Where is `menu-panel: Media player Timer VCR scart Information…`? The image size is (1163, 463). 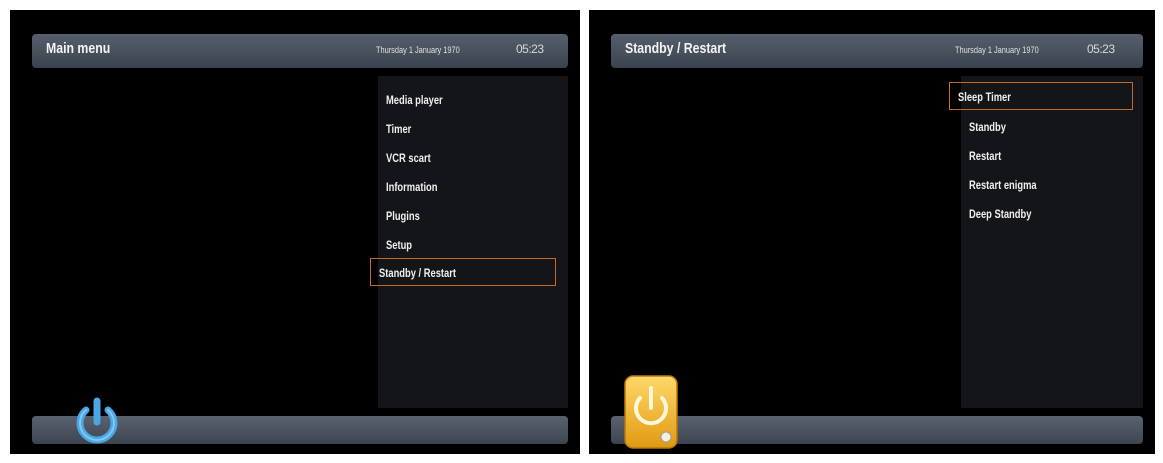 menu-panel: Media player Timer VCR scart Information… is located at coordinates (469, 242).